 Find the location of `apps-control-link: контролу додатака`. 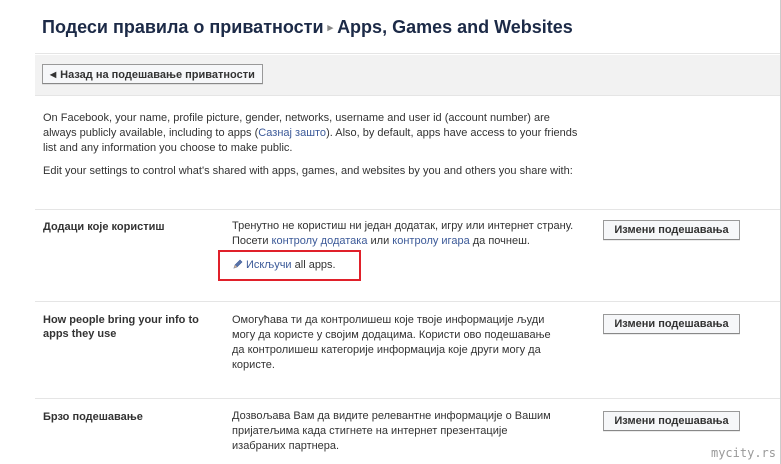

apps-control-link: контролу додатака is located at coordinates (320, 241).